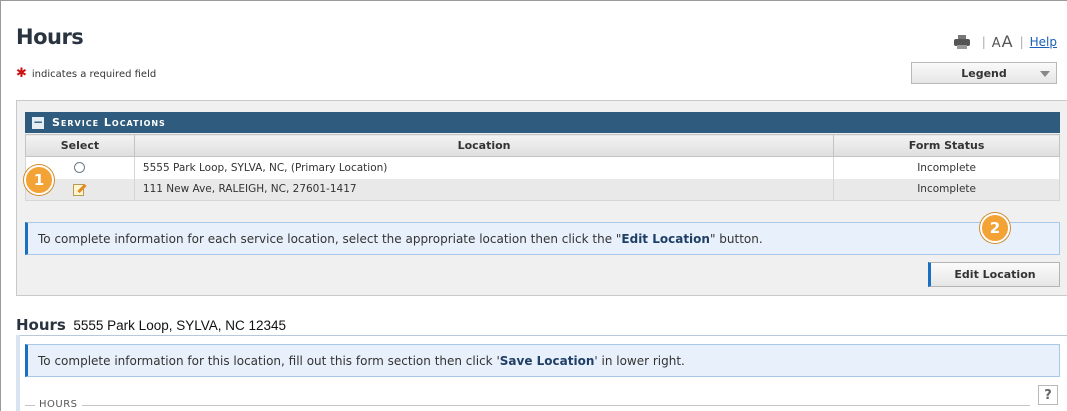 The height and width of the screenshot is (411, 1067). What do you see at coordinates (38, 122) in the screenshot?
I see `collapse-icon: −` at bounding box center [38, 122].